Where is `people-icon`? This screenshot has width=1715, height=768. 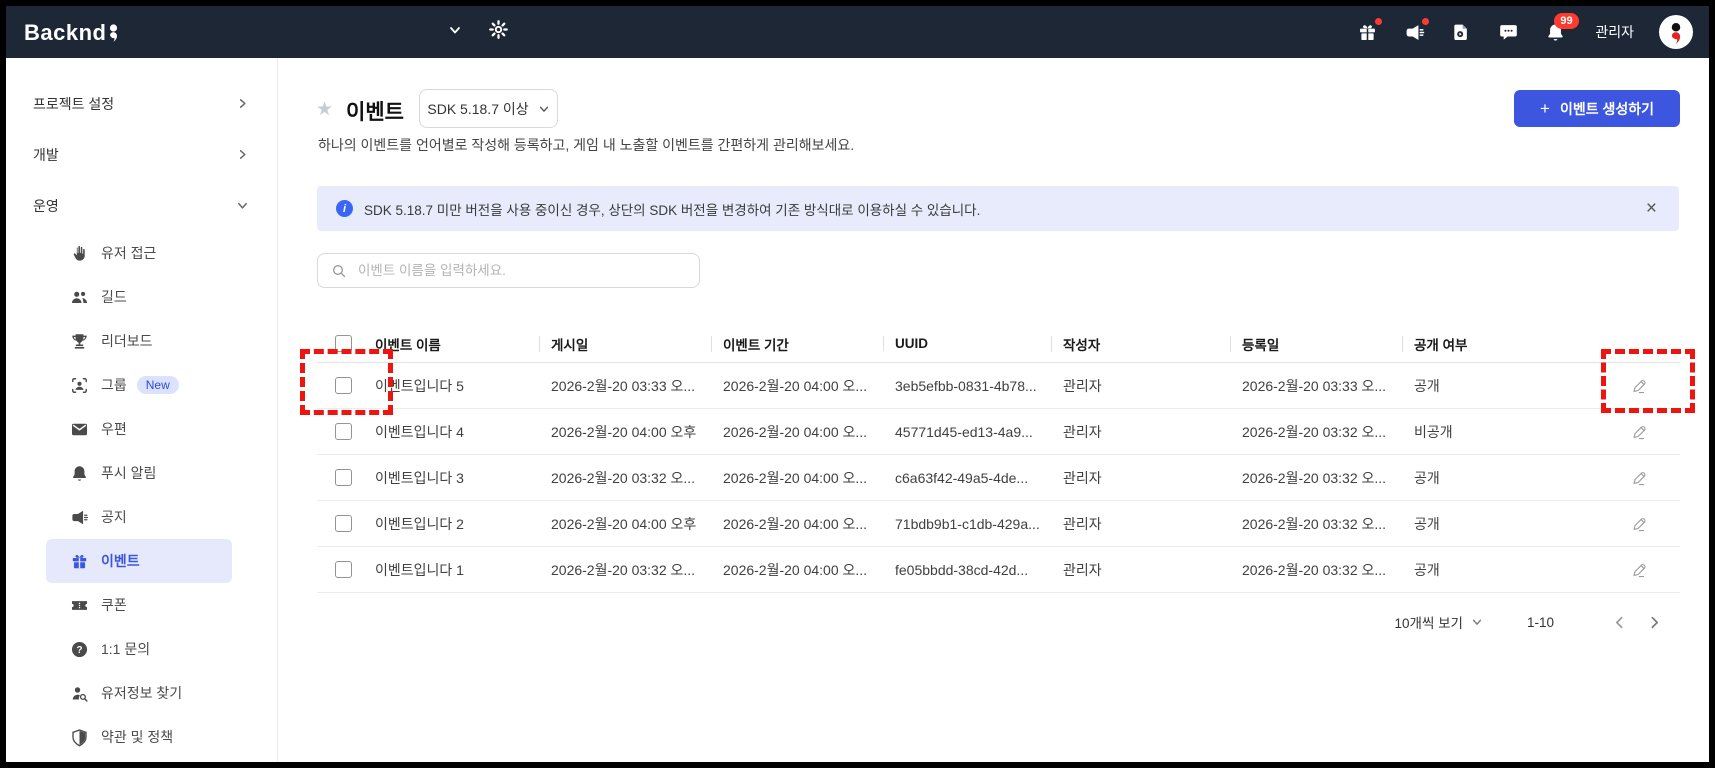
people-icon is located at coordinates (79, 297).